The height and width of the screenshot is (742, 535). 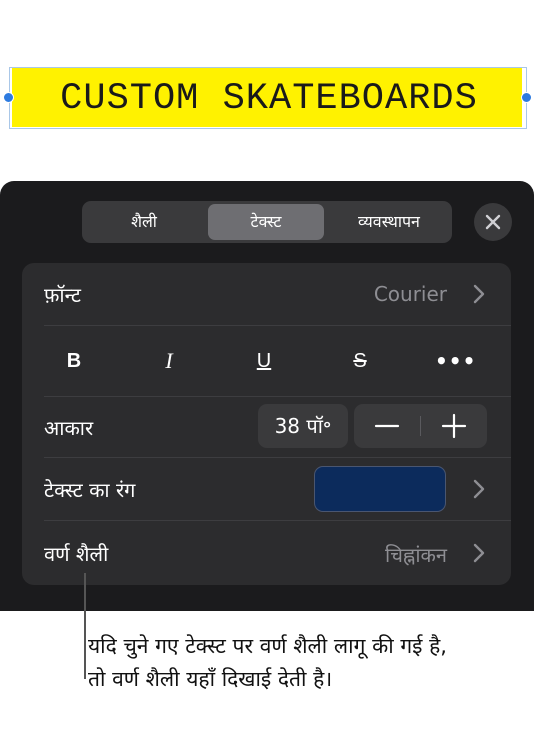 I want to click on more-options-button: •••, so click(x=455, y=361).